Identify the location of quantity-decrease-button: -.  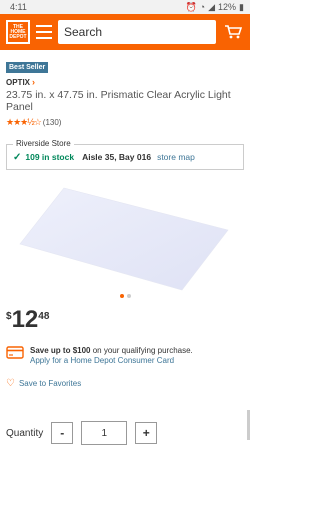
(62, 433).